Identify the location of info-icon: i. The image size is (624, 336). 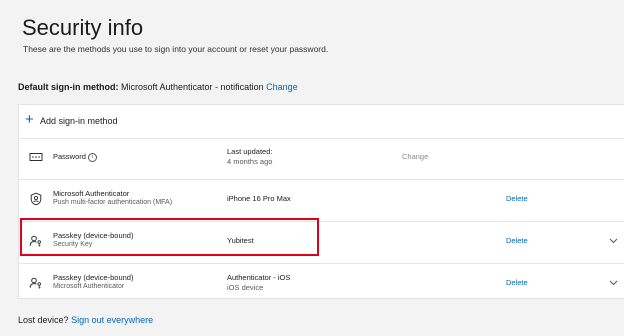
(92, 157).